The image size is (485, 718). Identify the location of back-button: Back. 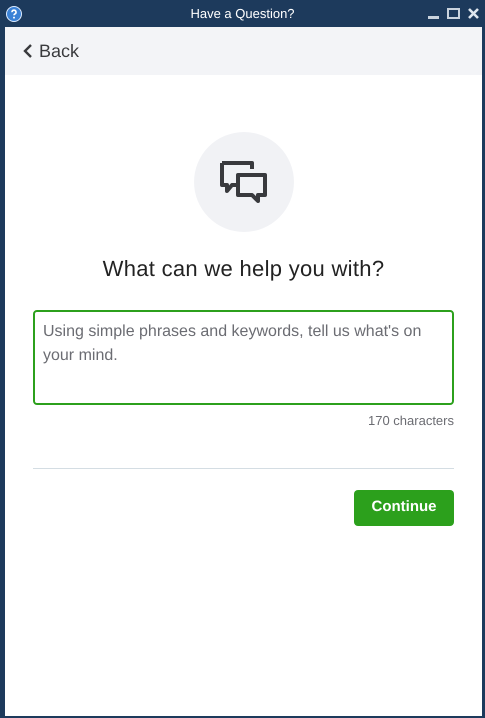
(51, 51).